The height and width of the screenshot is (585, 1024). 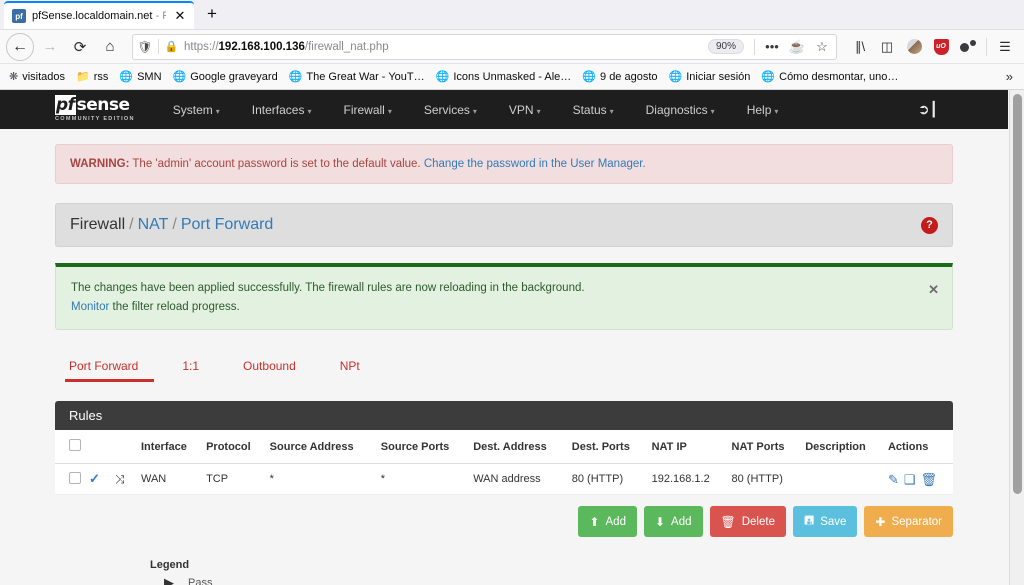 What do you see at coordinates (368, 110) in the screenshot?
I see `menu-firewall: Firewall ▾` at bounding box center [368, 110].